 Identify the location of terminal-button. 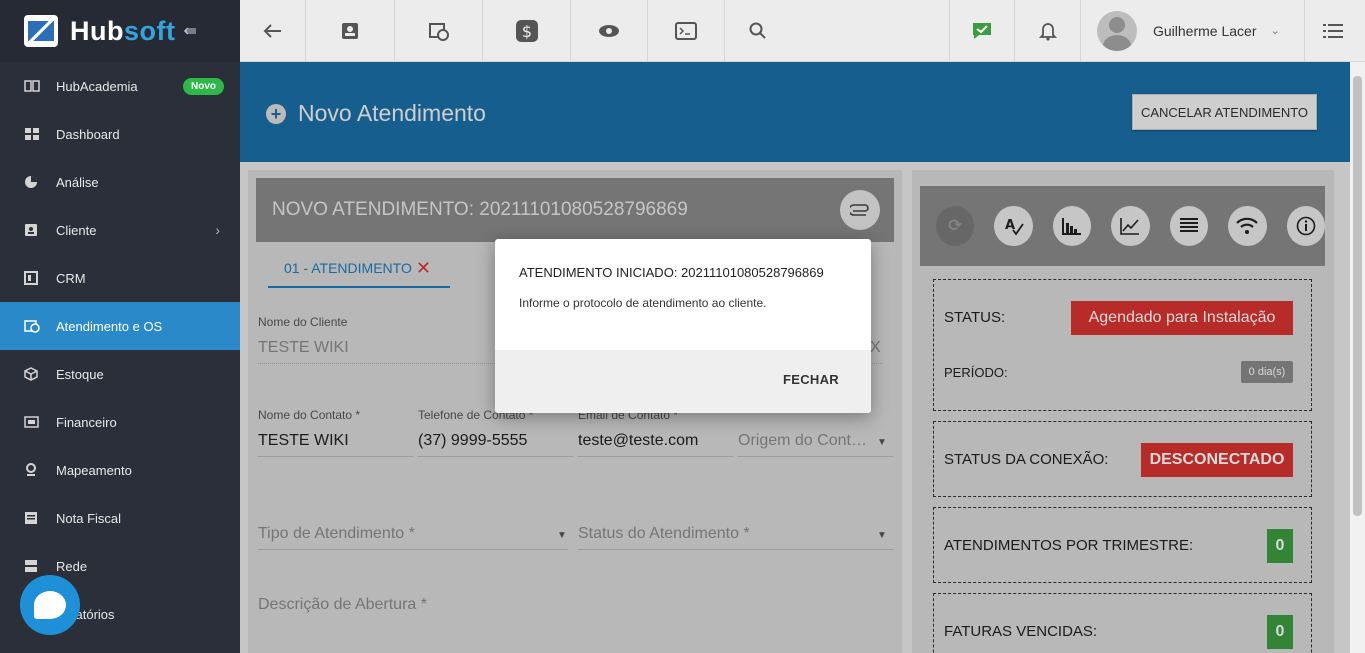
(686, 31).